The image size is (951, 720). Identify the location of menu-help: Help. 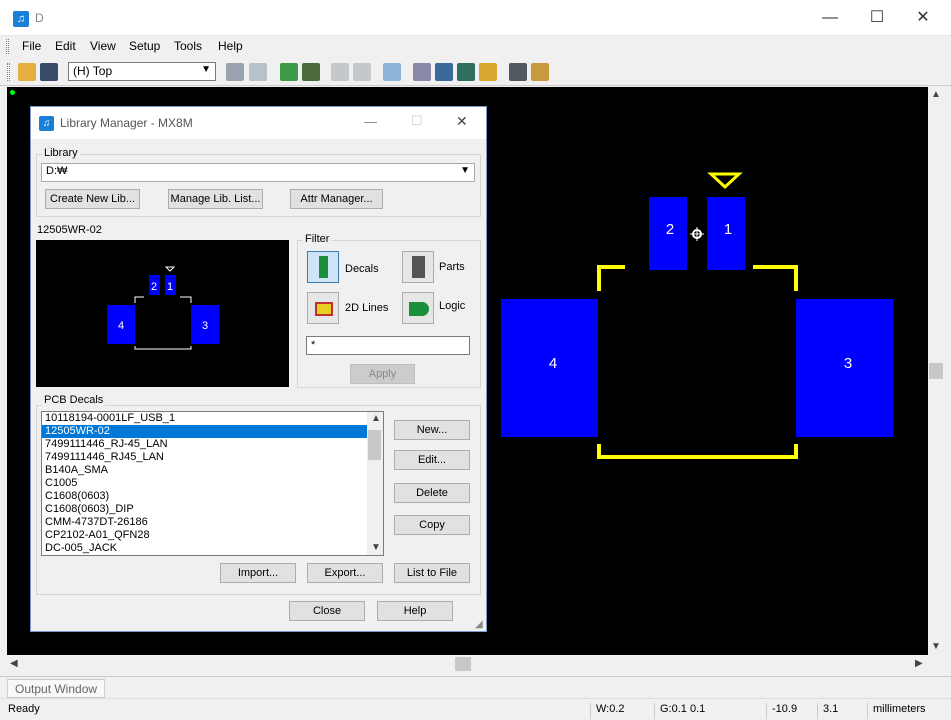
(230, 46).